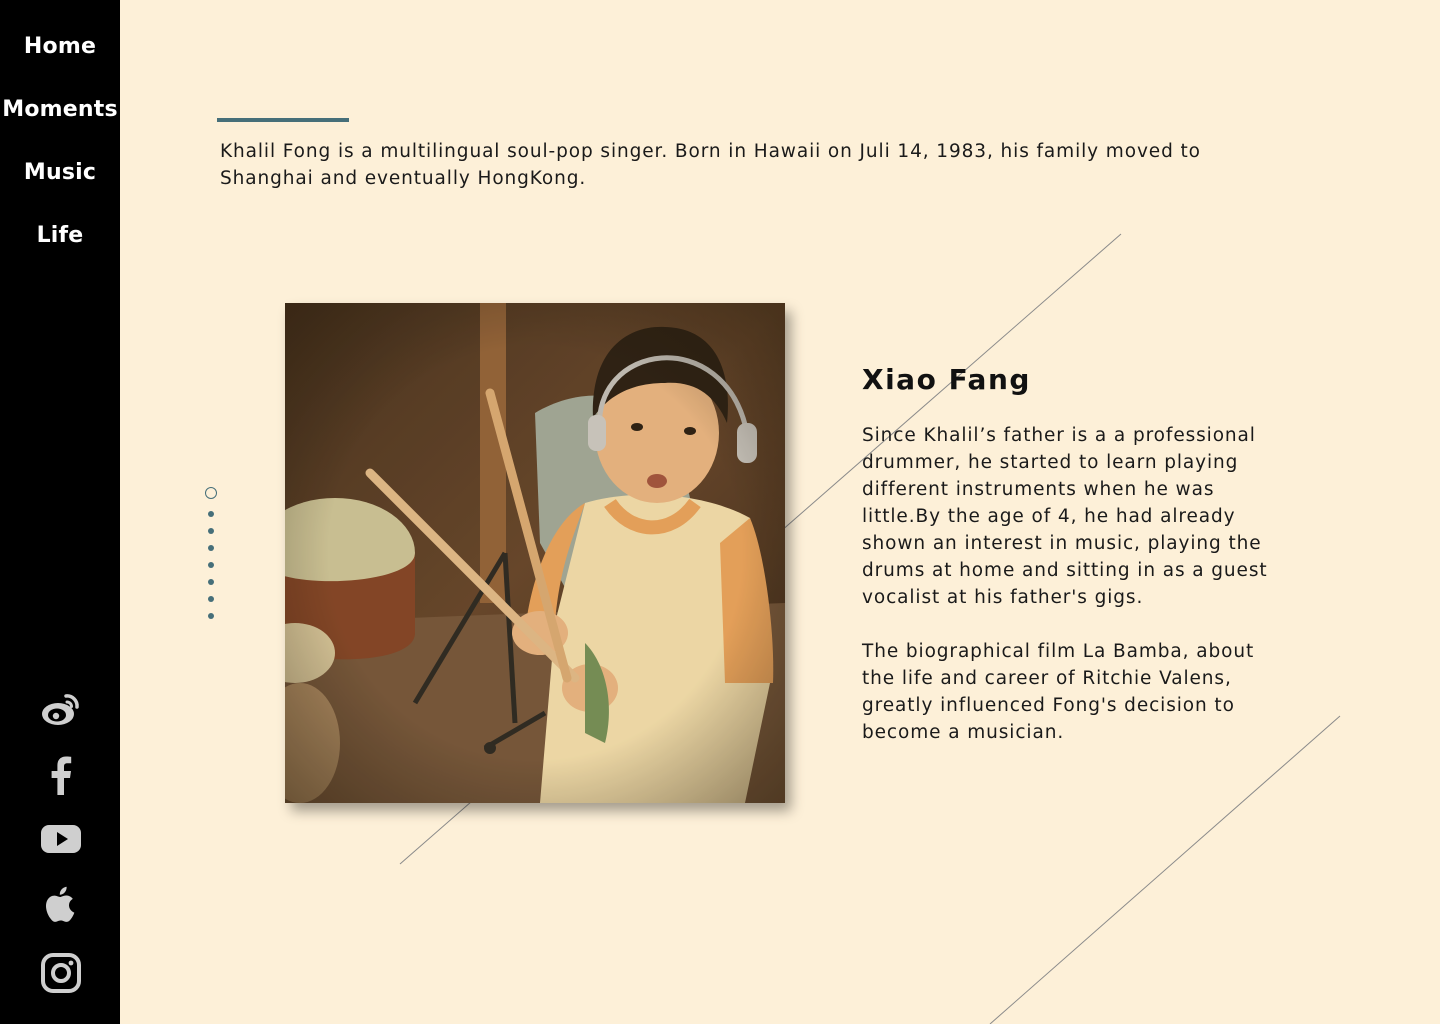 The image size is (1440, 1024). Describe the element at coordinates (212, 556) in the screenshot. I see `slide-pager` at that location.